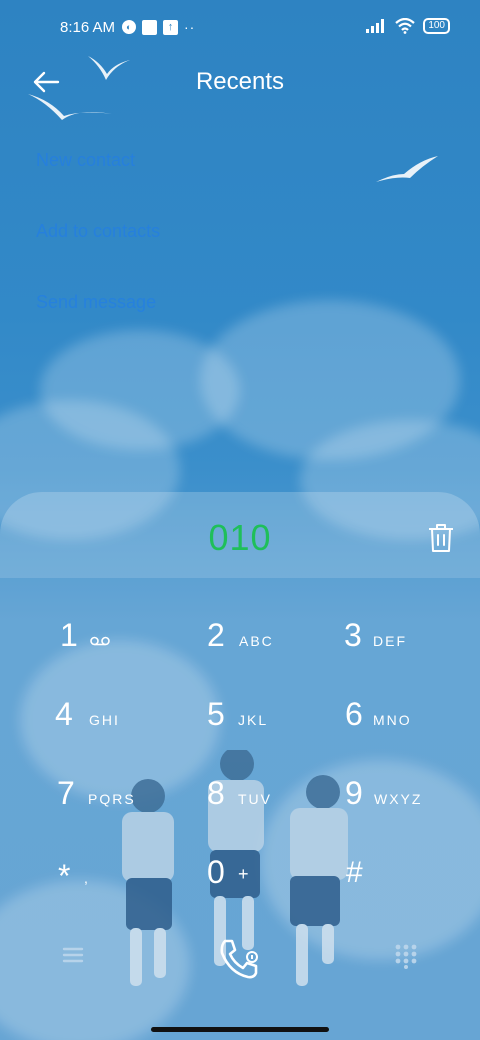 The height and width of the screenshot is (1040, 480). Describe the element at coordinates (277, 731) in the screenshot. I see `key-5: 5 JKL` at that location.